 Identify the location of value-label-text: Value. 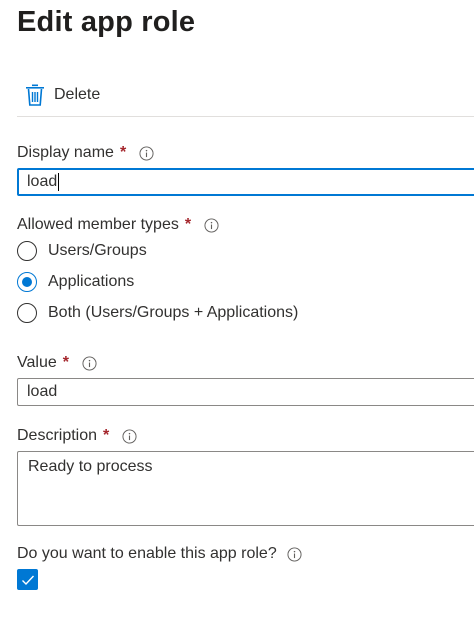
(37, 362).